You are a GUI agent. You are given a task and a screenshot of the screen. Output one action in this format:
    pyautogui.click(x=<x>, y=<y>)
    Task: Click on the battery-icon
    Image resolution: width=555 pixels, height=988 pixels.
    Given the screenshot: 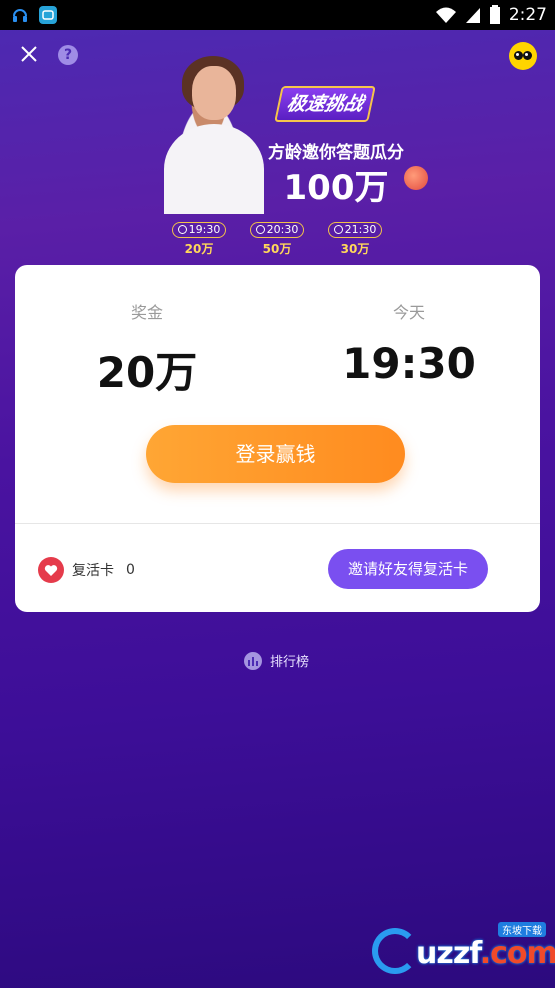 What is the action you would take?
    pyautogui.click(x=494, y=14)
    